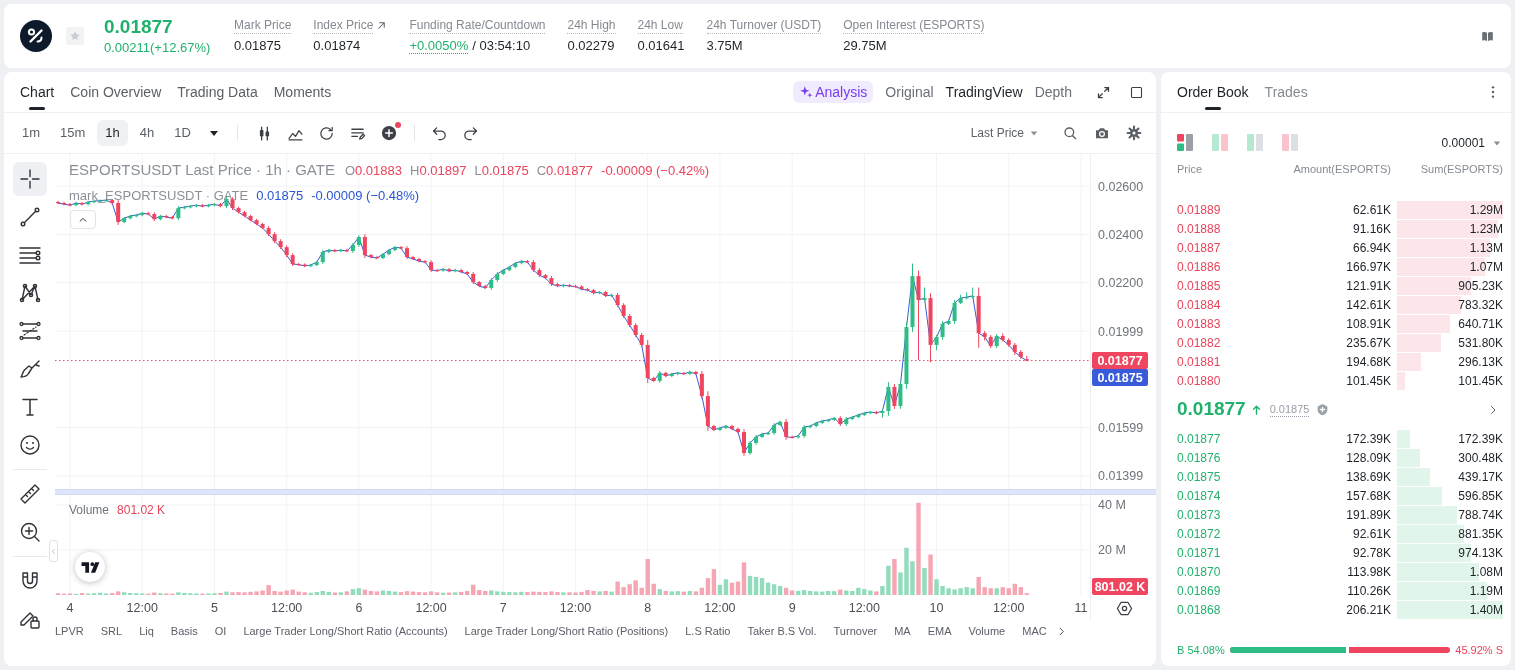  Describe the element at coordinates (1199, 361) in the screenshot. I see `ask-price: 0.01881` at that location.